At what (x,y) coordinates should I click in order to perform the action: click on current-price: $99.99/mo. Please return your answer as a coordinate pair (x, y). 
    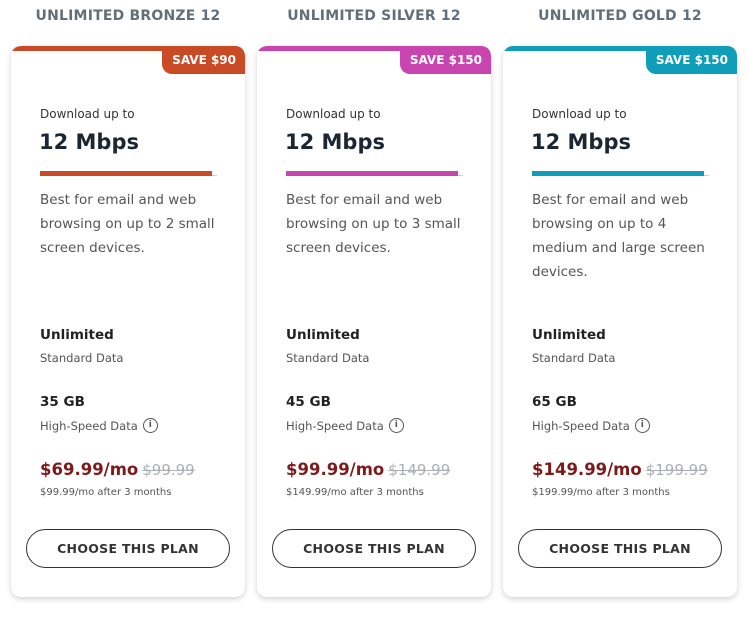
    Looking at the image, I should click on (335, 469).